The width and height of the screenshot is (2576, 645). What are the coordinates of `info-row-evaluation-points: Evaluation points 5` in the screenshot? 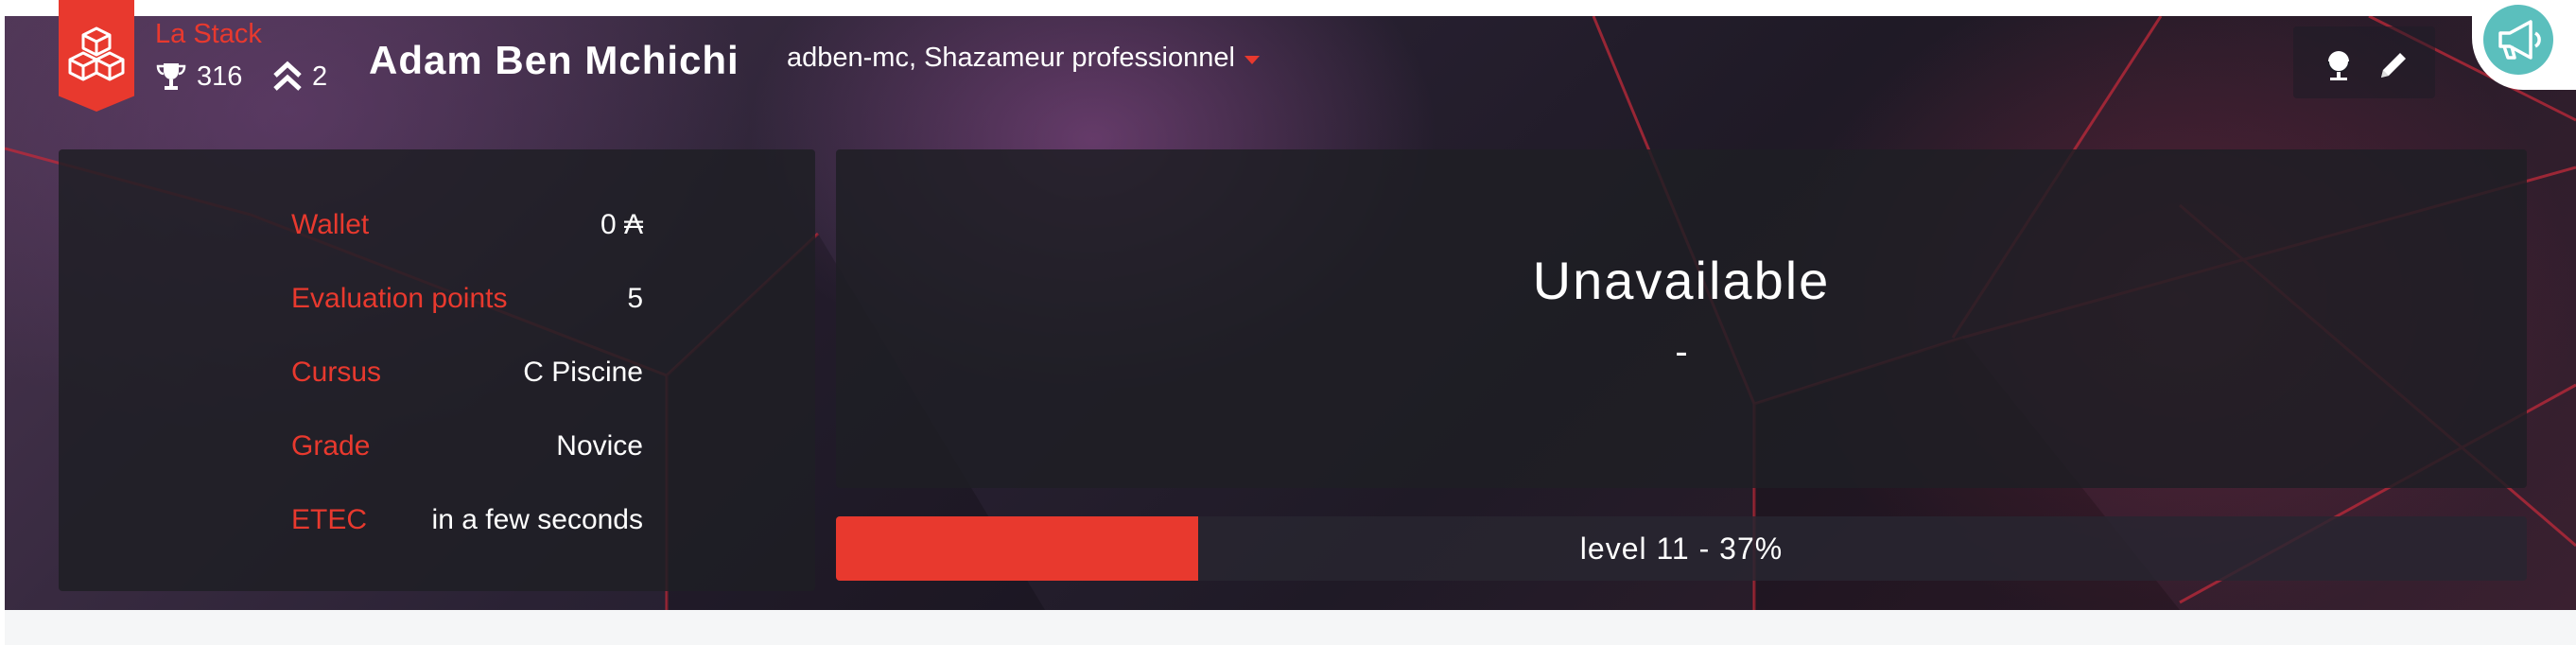 It's located at (467, 299).